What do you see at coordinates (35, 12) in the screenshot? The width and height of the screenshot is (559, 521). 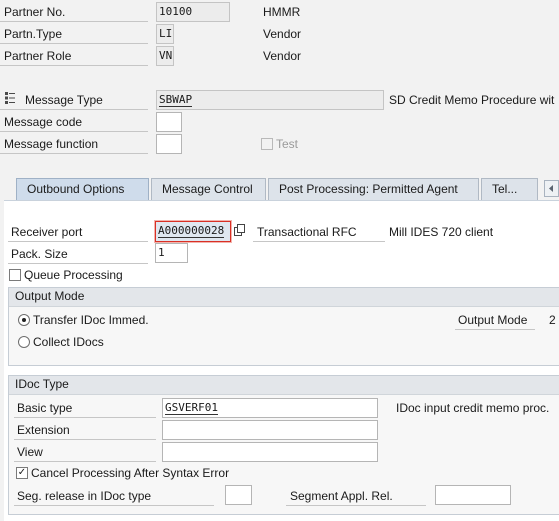 I see `partner-no-label: Partner No.` at bounding box center [35, 12].